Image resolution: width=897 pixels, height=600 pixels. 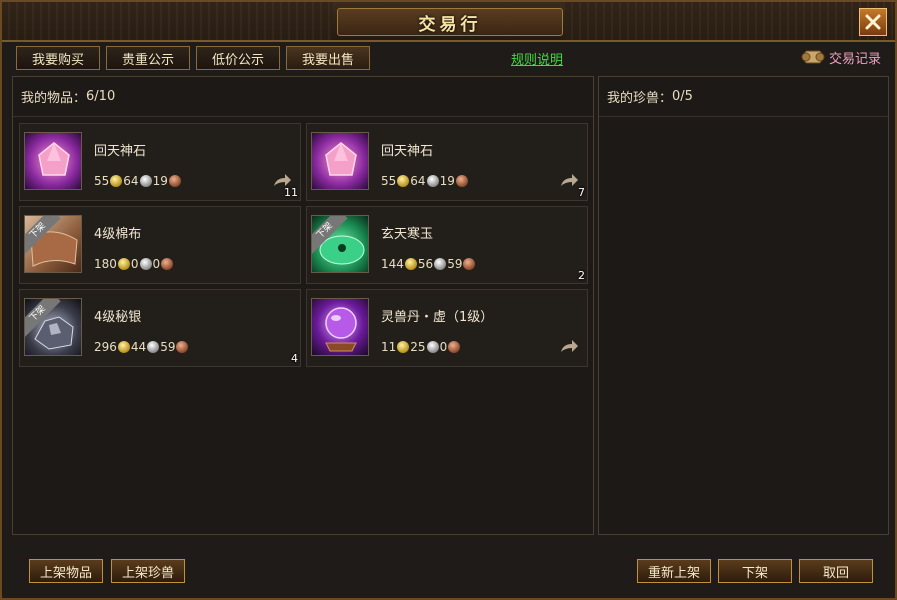 I want to click on tab-low-price-notice: 低价公示, so click(x=238, y=58).